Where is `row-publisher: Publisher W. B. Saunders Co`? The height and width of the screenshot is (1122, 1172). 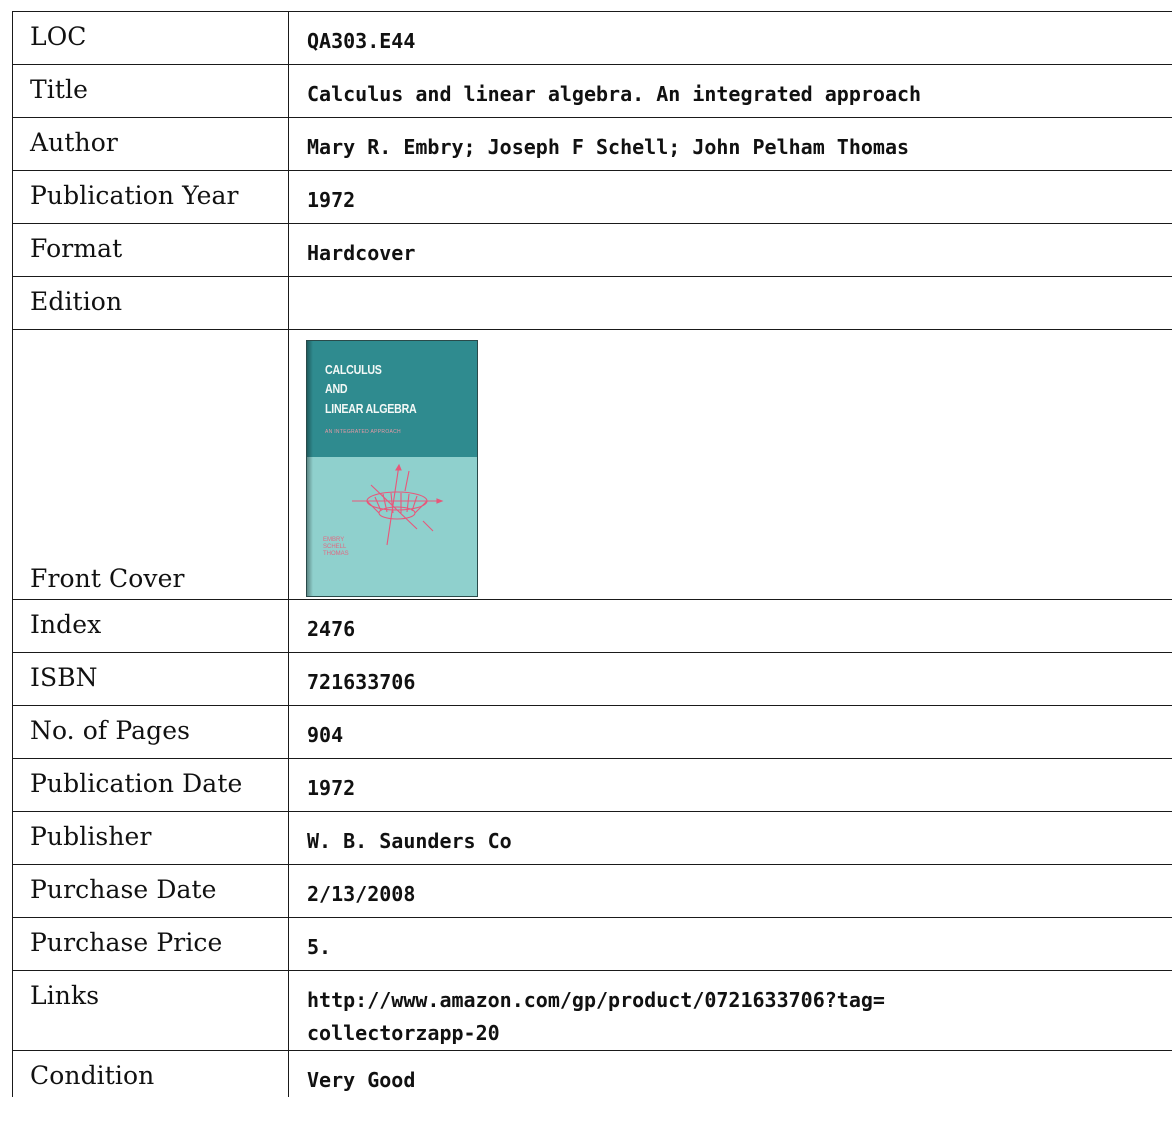 row-publisher: Publisher W. B. Saunders Co is located at coordinates (592, 838).